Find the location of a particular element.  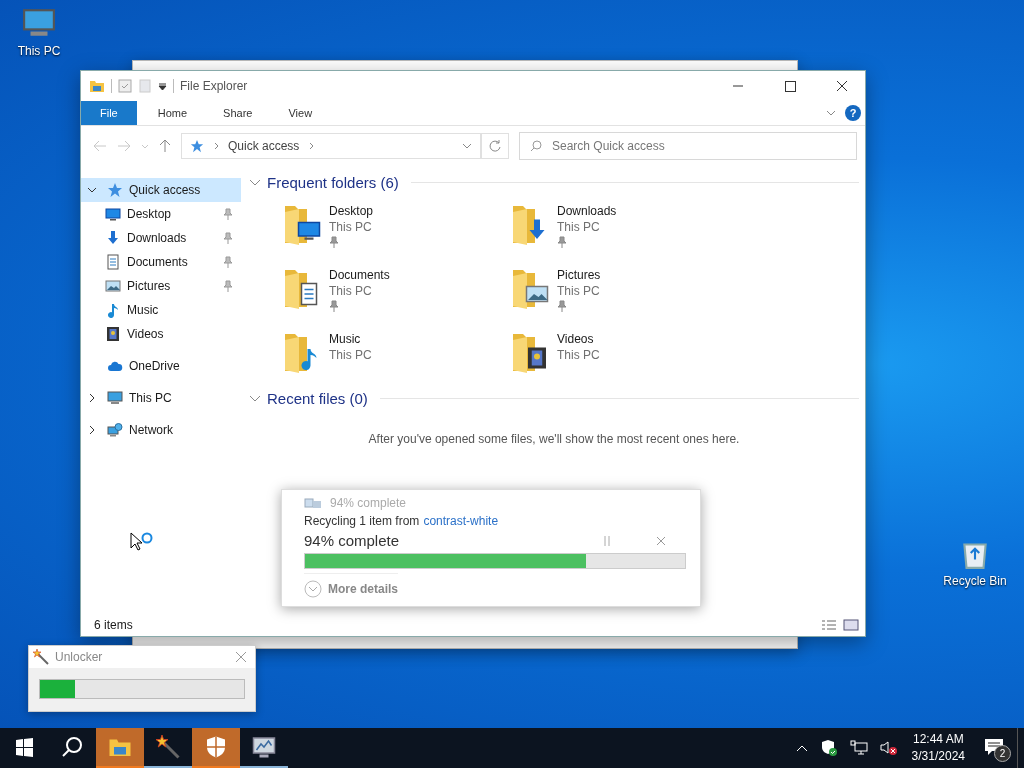

nav-label: This PC is located at coordinates (150, 398).